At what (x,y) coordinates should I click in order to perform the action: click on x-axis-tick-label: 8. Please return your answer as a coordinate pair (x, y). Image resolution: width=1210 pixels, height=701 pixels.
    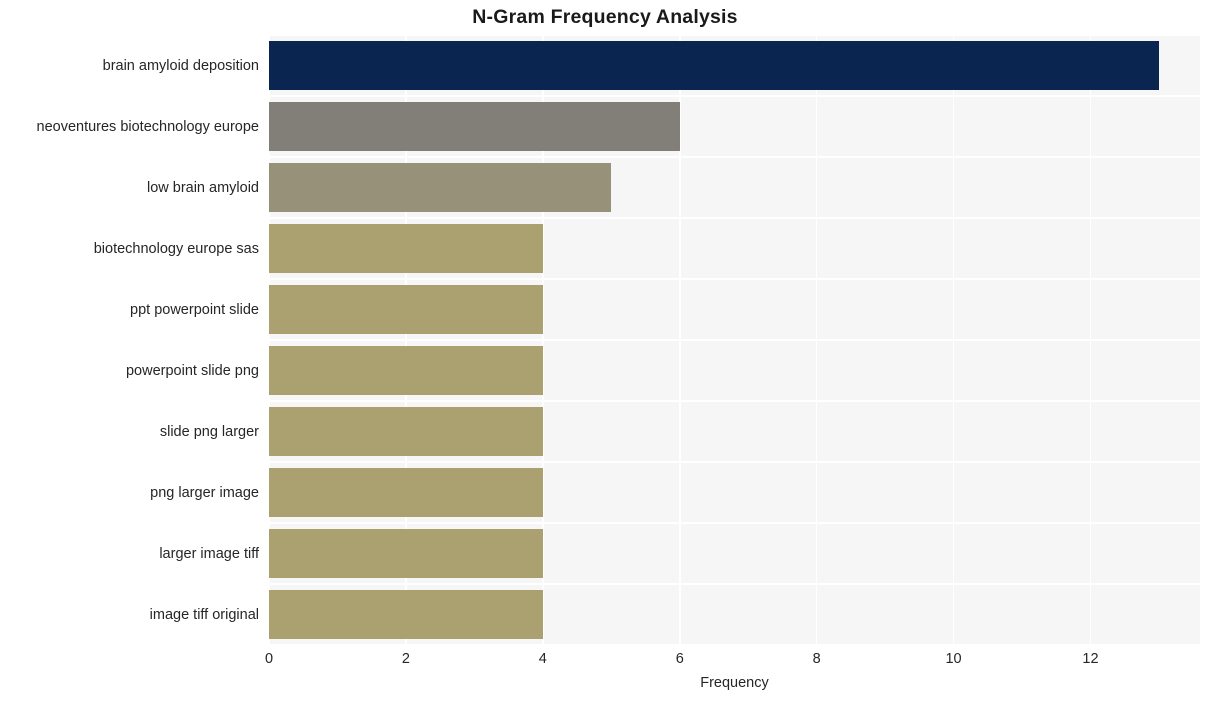
    Looking at the image, I should click on (816, 659).